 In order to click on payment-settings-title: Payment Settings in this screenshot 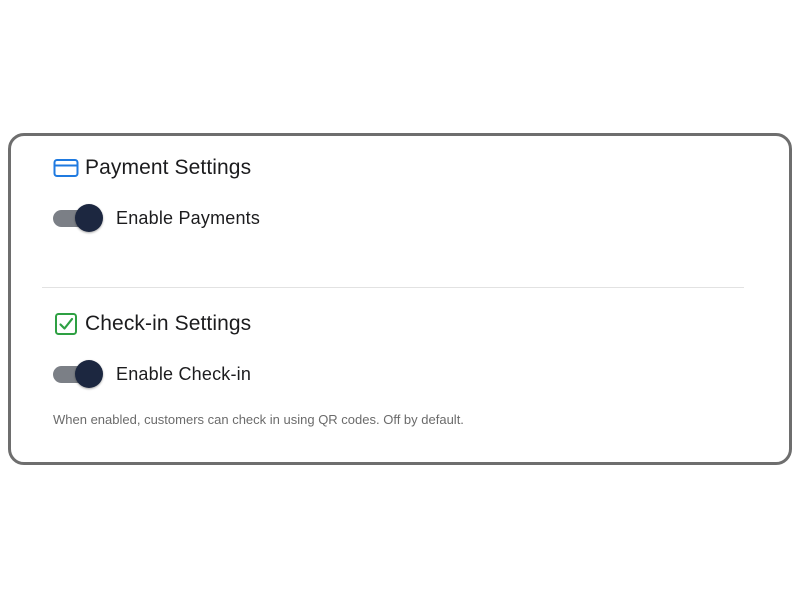, I will do `click(168, 167)`.